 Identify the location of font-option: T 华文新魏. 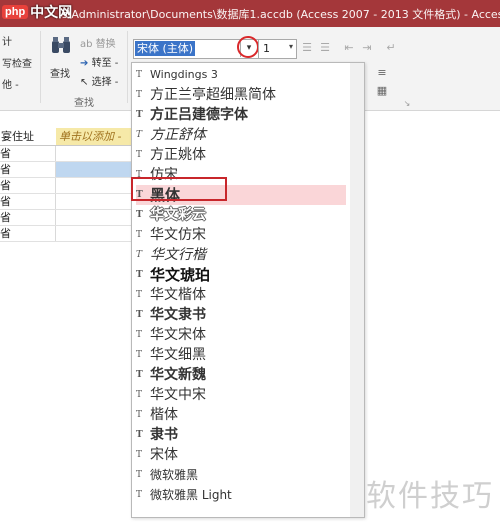
(241, 375).